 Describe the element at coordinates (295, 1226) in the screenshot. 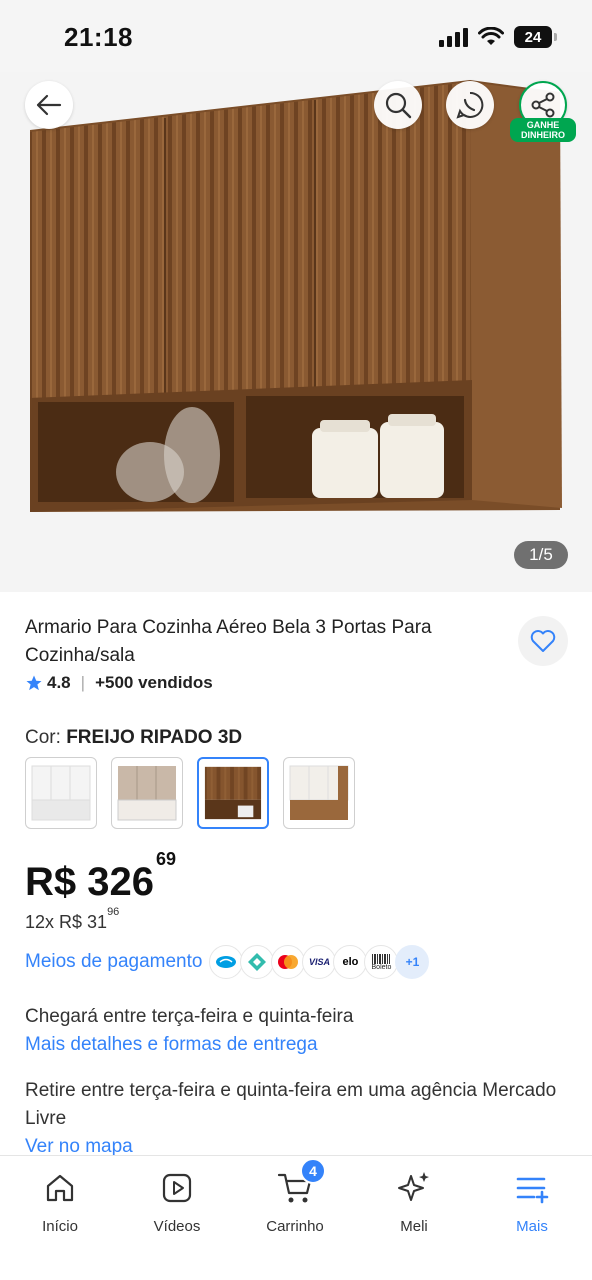

I see `nav-label-carrinho: Carrinho` at that location.